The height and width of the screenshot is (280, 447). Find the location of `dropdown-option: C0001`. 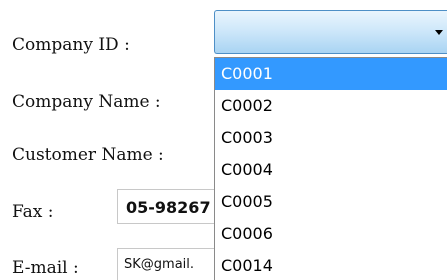

dropdown-option: C0001 is located at coordinates (331, 74).